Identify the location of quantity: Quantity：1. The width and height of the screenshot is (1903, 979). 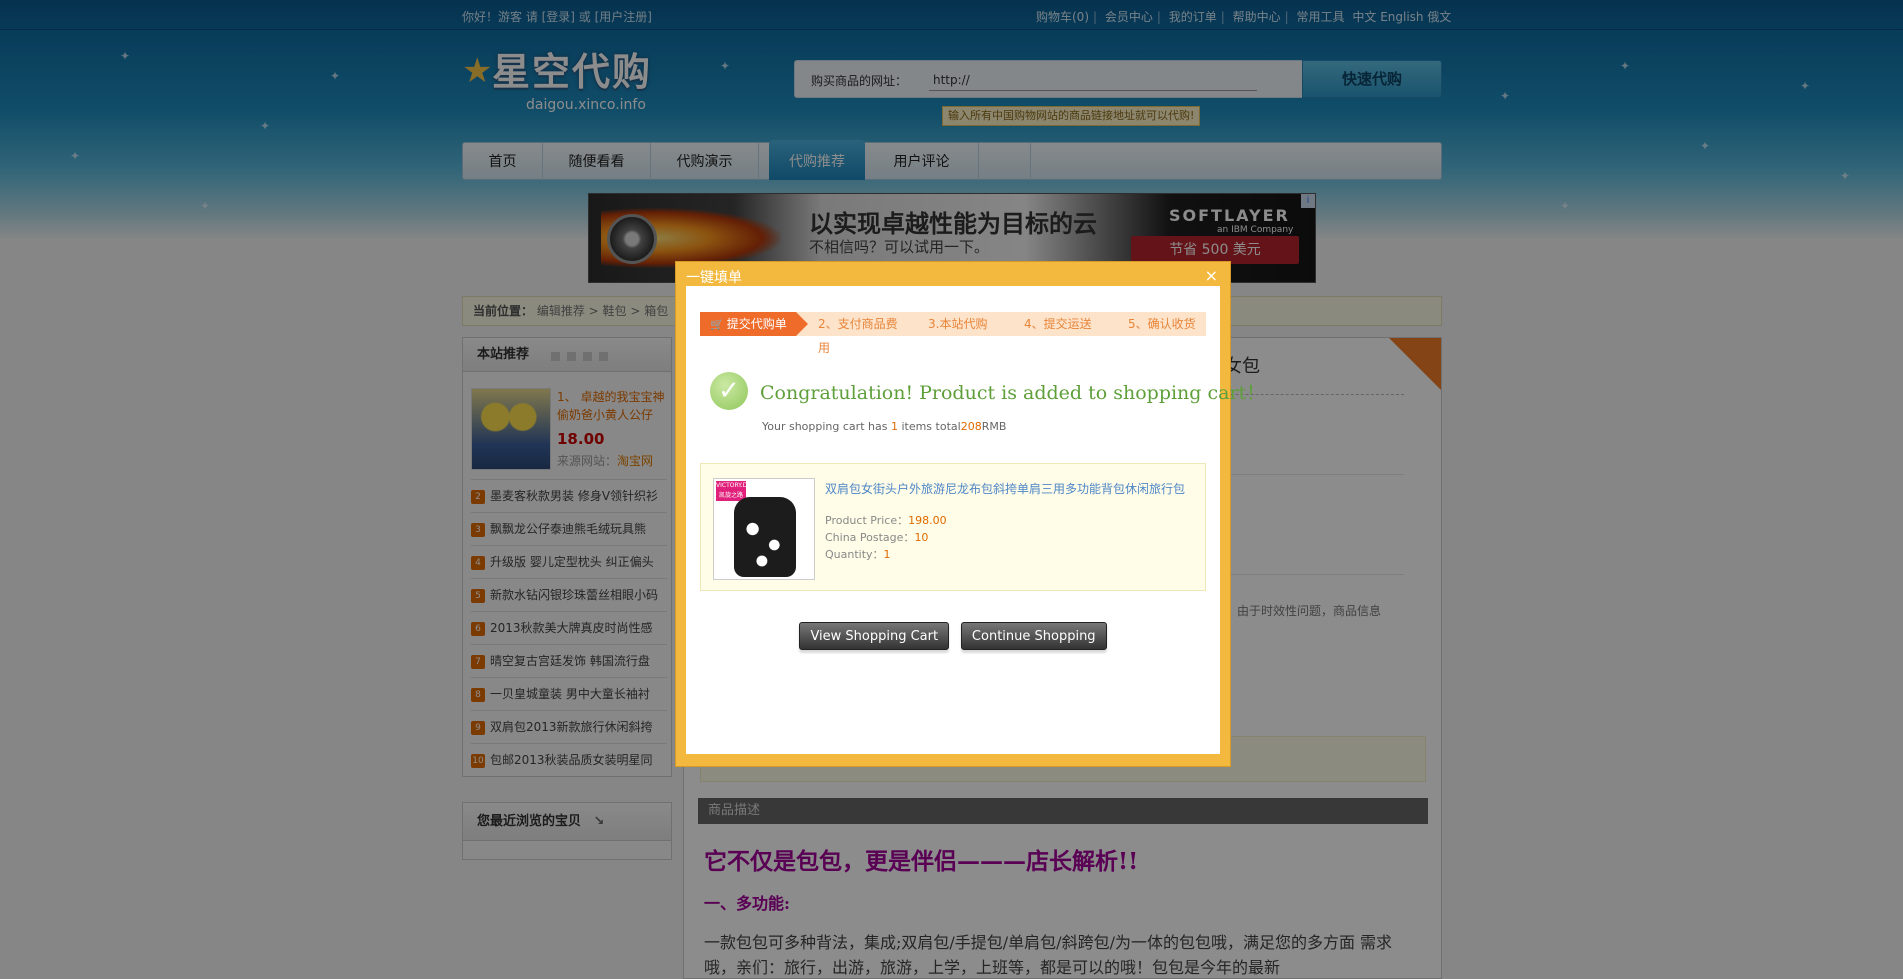
(858, 554).